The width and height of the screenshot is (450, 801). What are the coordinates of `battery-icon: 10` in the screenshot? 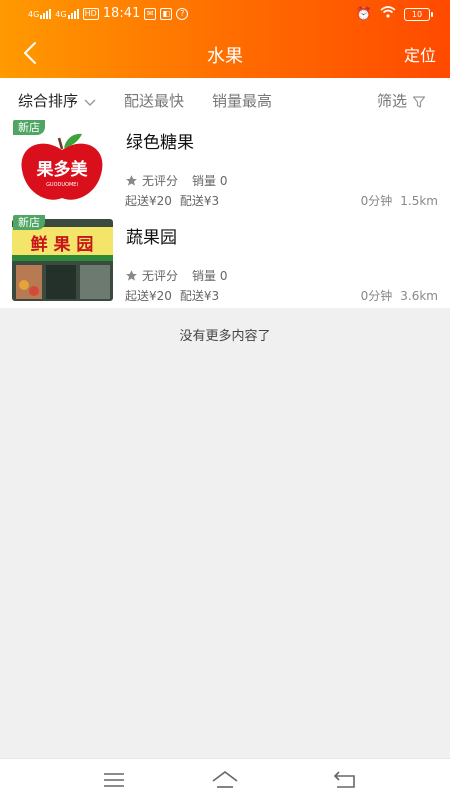 It's located at (418, 14).